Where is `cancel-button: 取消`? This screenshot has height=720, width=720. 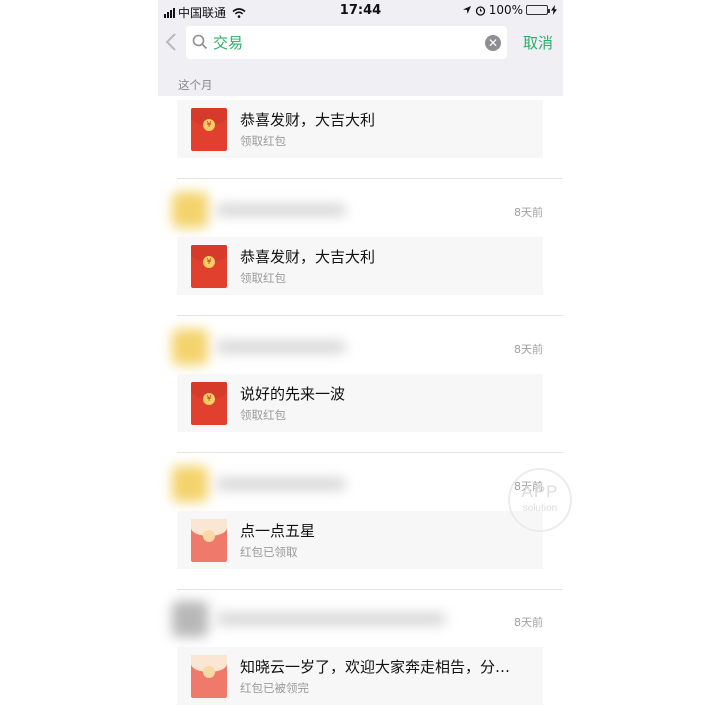 cancel-button: 取消 is located at coordinates (538, 42).